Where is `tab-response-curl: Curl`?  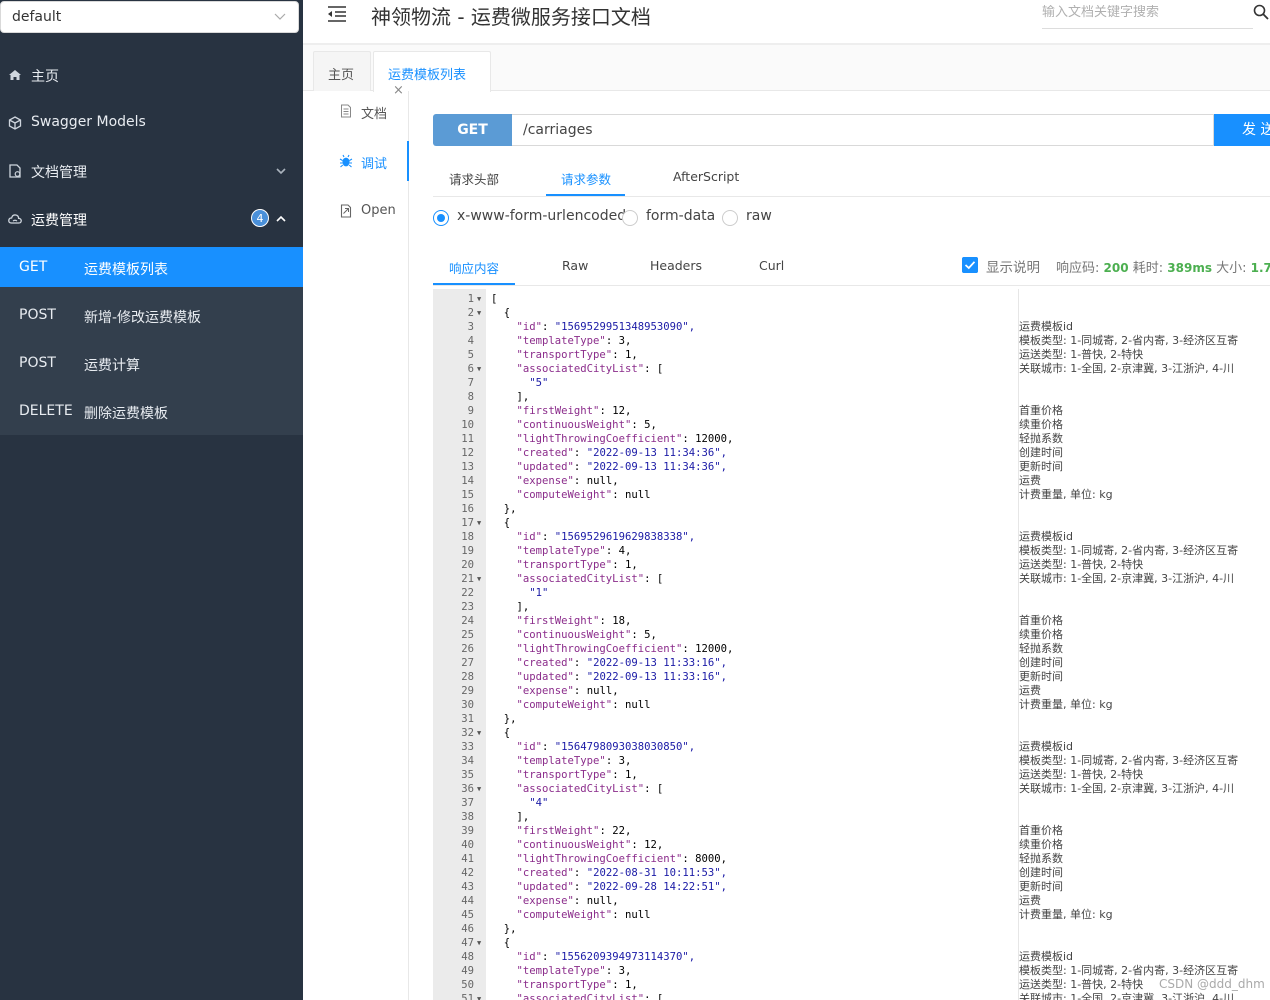
tab-response-curl: Curl is located at coordinates (771, 265).